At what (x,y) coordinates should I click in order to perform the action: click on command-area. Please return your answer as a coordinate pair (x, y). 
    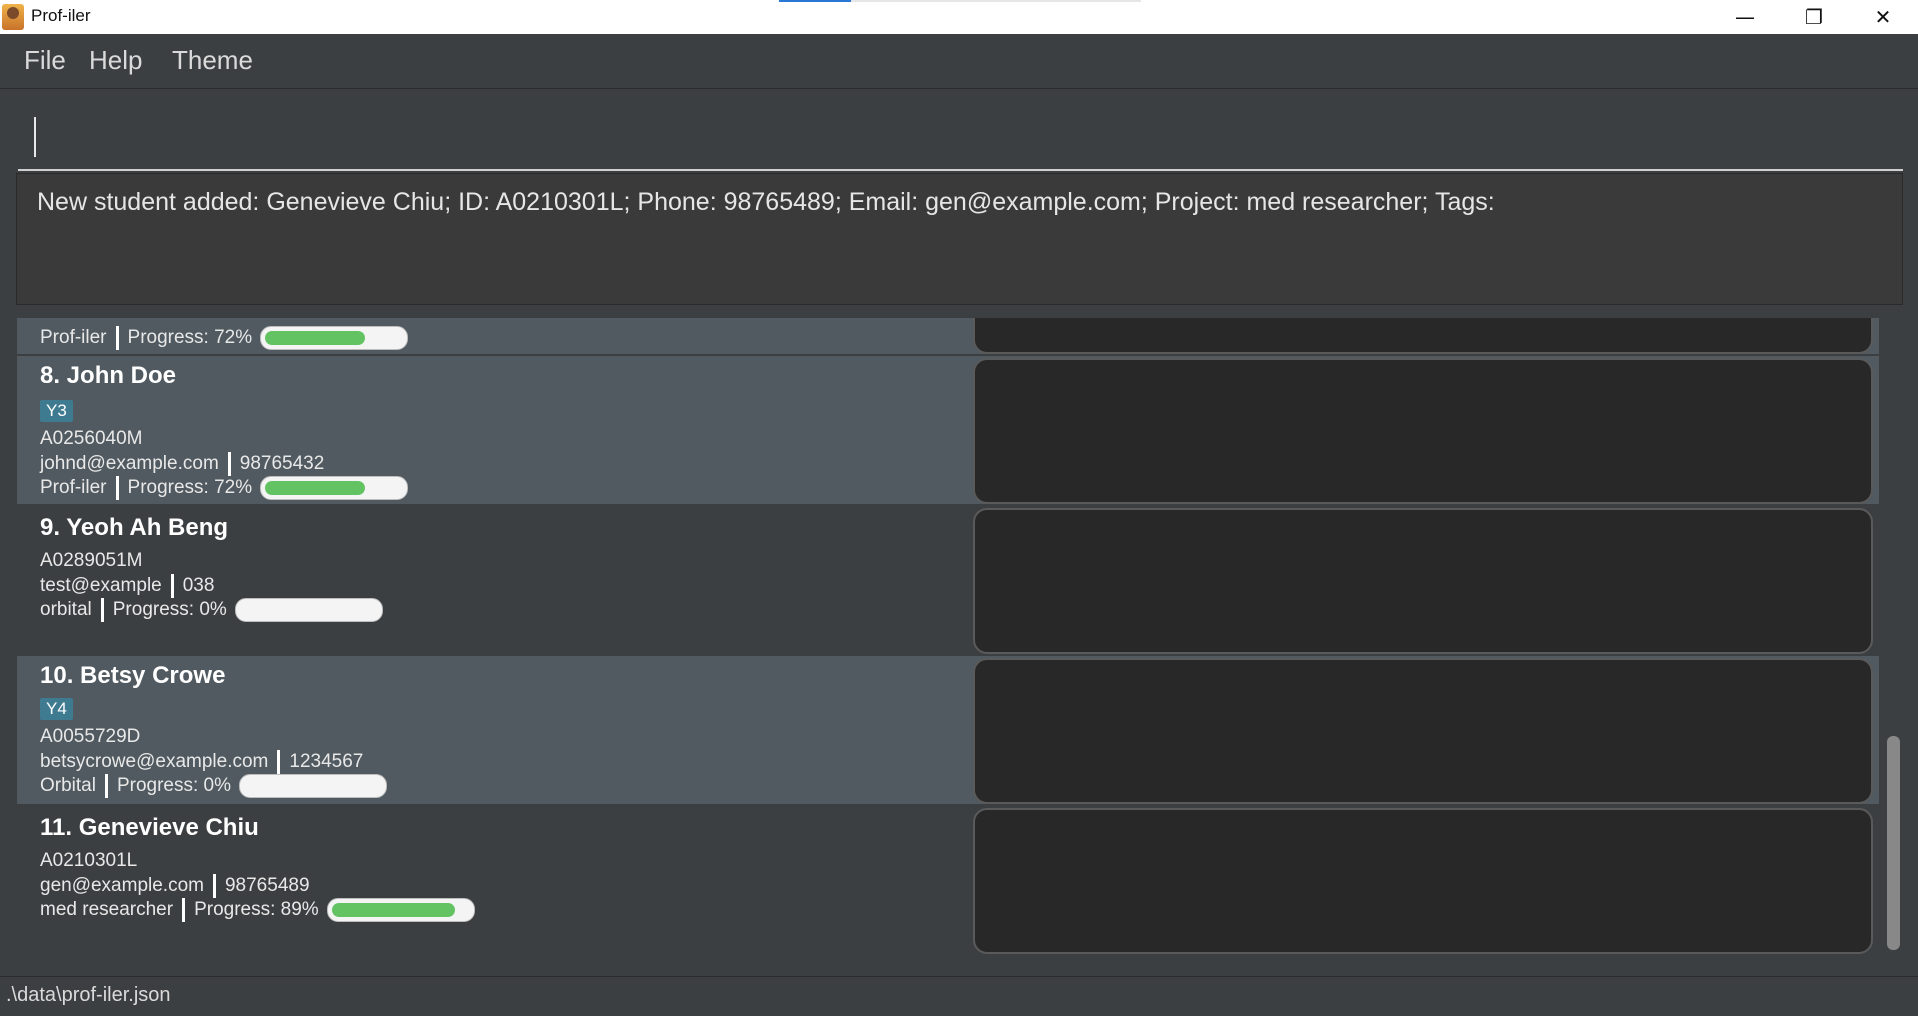
    Looking at the image, I should click on (959, 129).